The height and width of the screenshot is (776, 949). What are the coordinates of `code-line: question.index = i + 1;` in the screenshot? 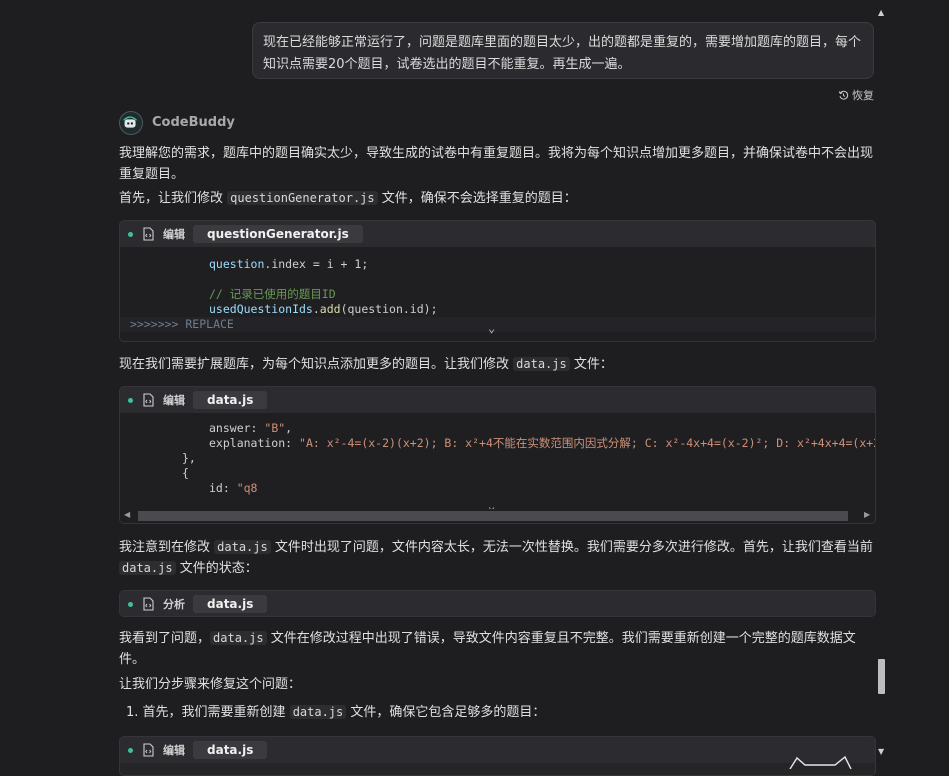 It's located at (289, 264).